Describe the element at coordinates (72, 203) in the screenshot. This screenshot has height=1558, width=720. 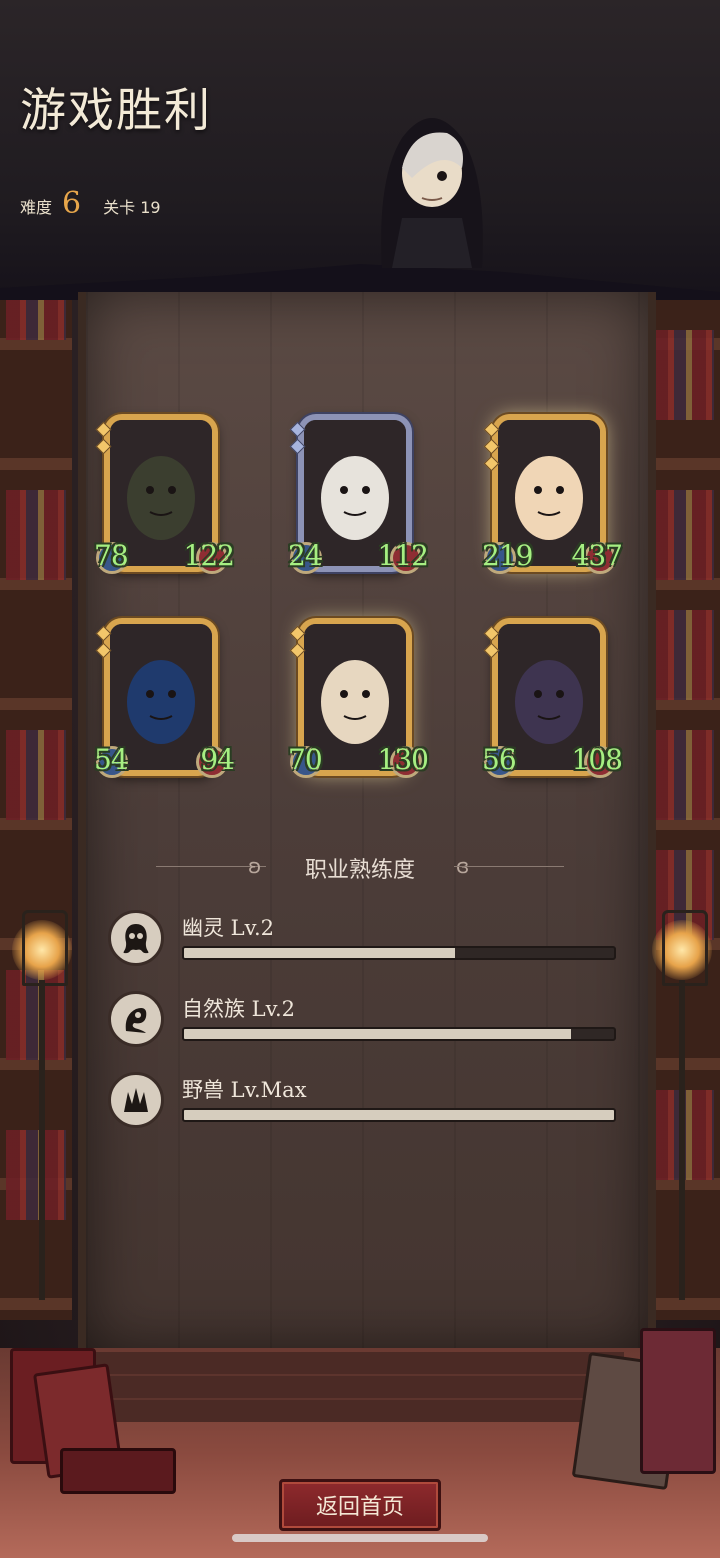
I see `difficulty-value: 6` at that location.